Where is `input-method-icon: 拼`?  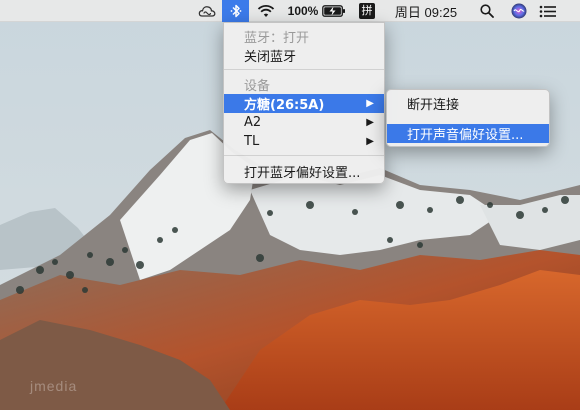
input-method-icon: 拼 is located at coordinates (367, 11).